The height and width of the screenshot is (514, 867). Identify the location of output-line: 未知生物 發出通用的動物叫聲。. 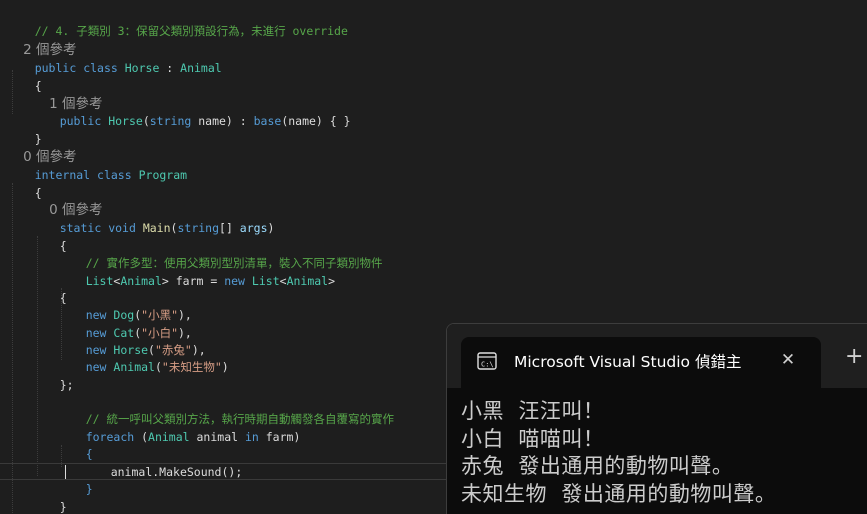
(619, 493).